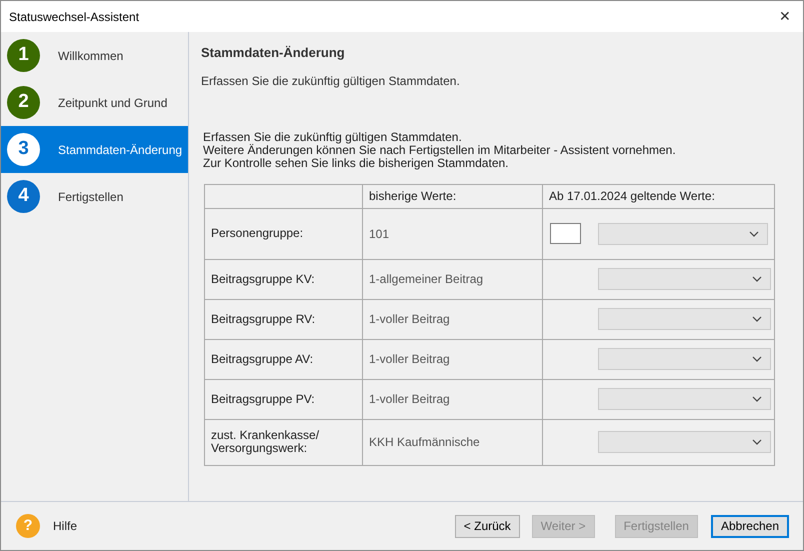 The height and width of the screenshot is (551, 804). What do you see at coordinates (113, 103) in the screenshot?
I see `step-label: Zeitpunkt und Grund` at bounding box center [113, 103].